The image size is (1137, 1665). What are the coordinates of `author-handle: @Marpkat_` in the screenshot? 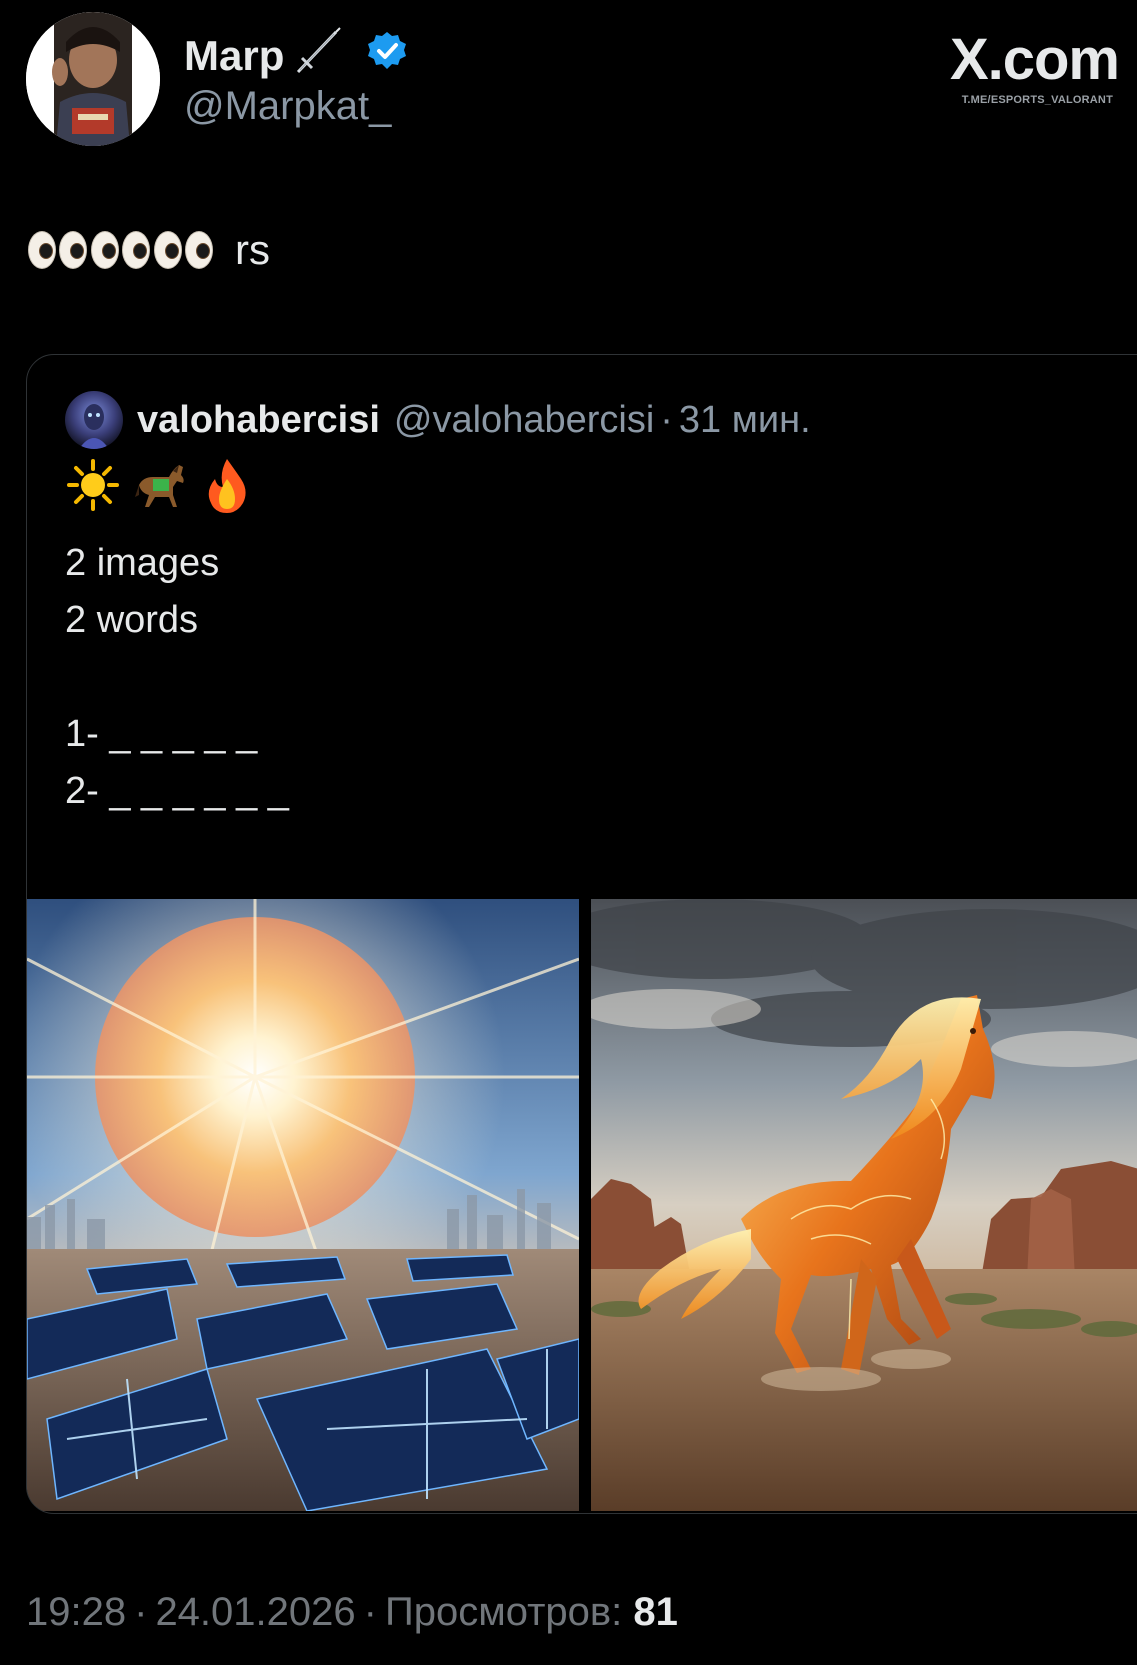 It's located at (287, 106).